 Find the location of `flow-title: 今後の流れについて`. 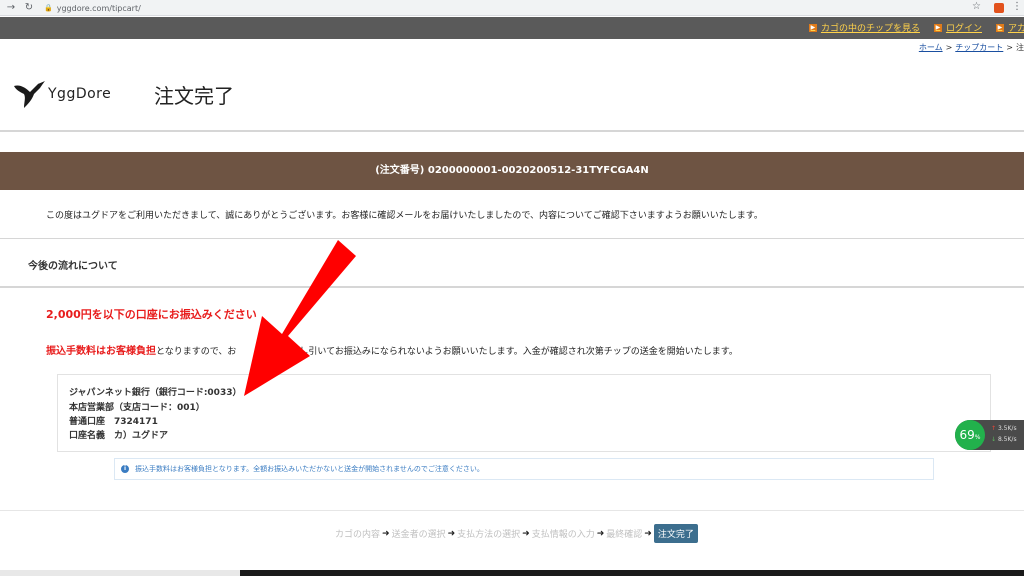

flow-title: 今後の流れについて is located at coordinates (73, 266).